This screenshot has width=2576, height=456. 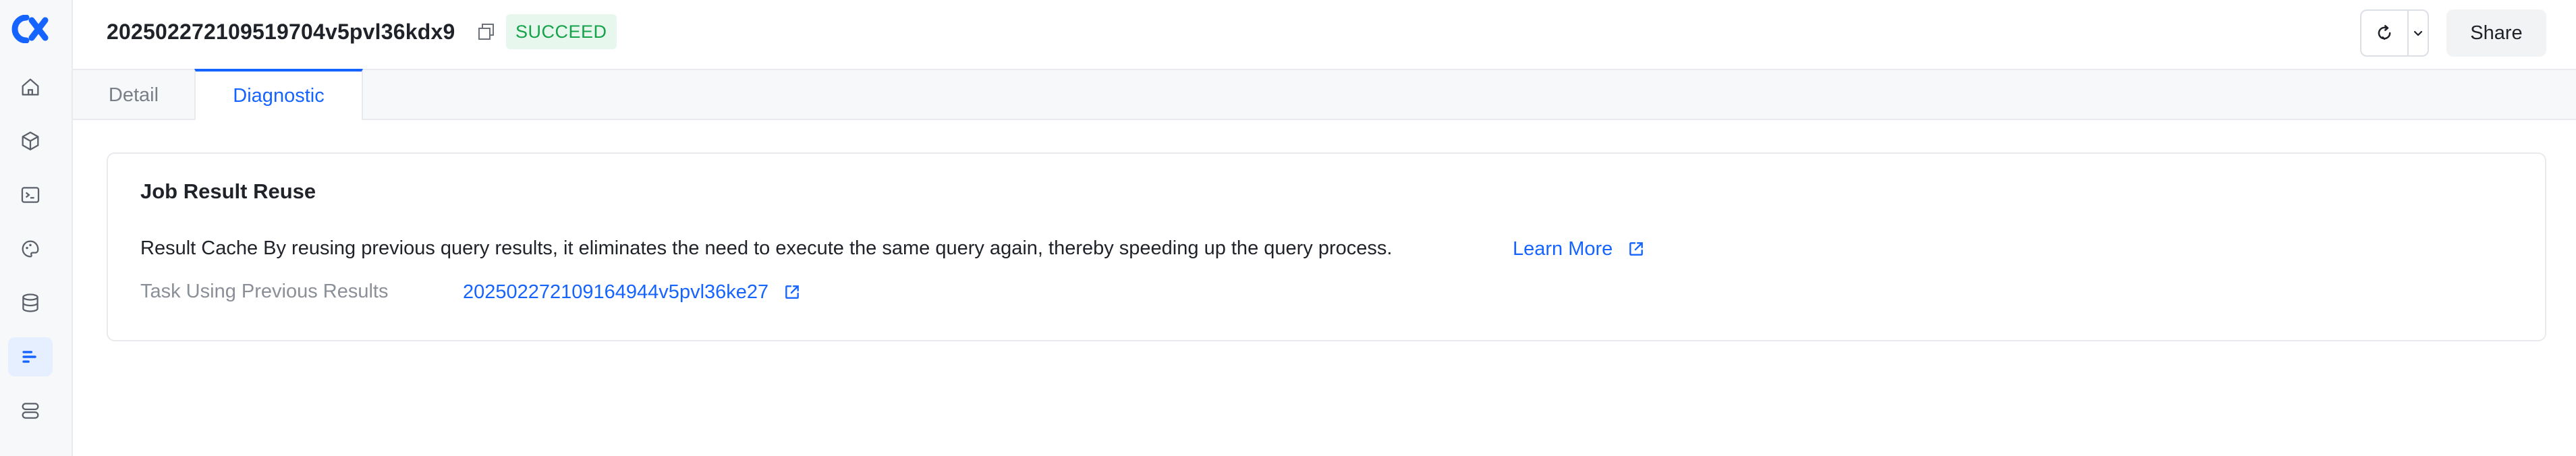 What do you see at coordinates (1324, 94) in the screenshot?
I see `tab-bar: Detail Diagnostic` at bounding box center [1324, 94].